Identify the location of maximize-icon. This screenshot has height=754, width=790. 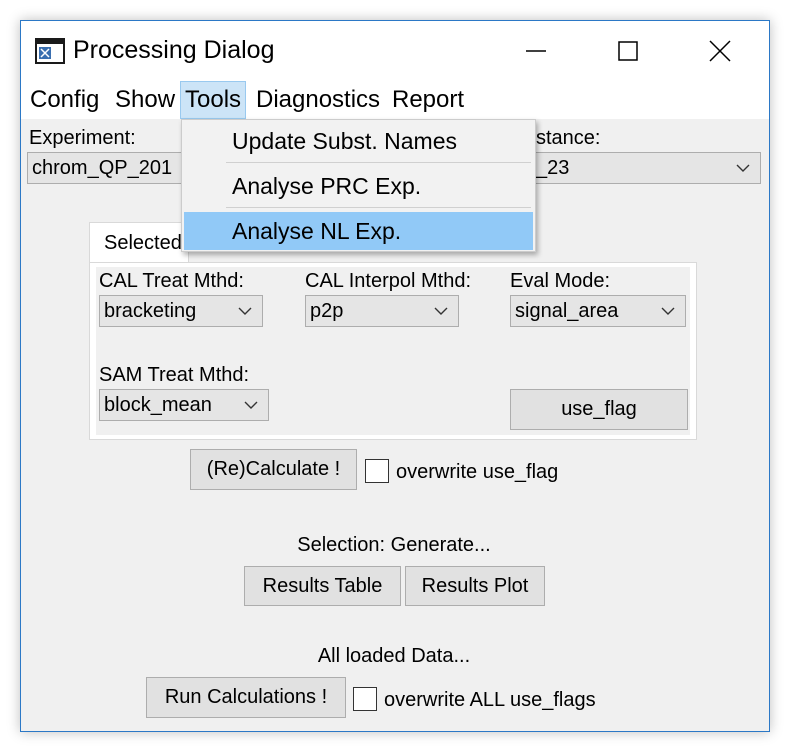
(628, 51).